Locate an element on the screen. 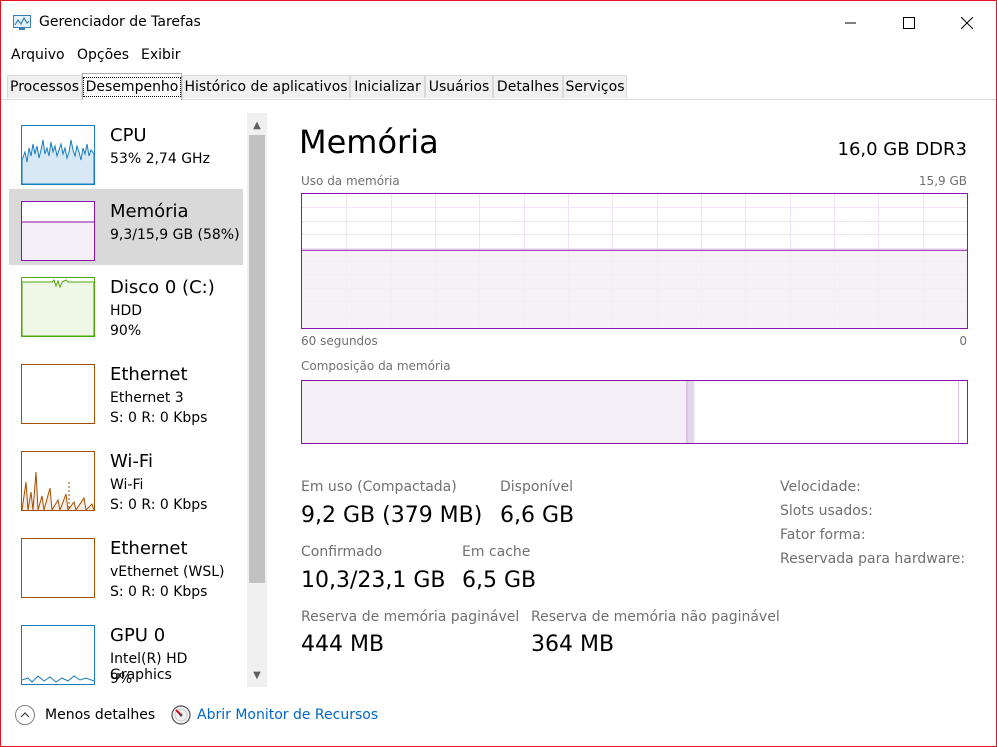 The width and height of the screenshot is (997, 747). hardware-reserved-label: Reservada para hardware: is located at coordinates (873, 559).